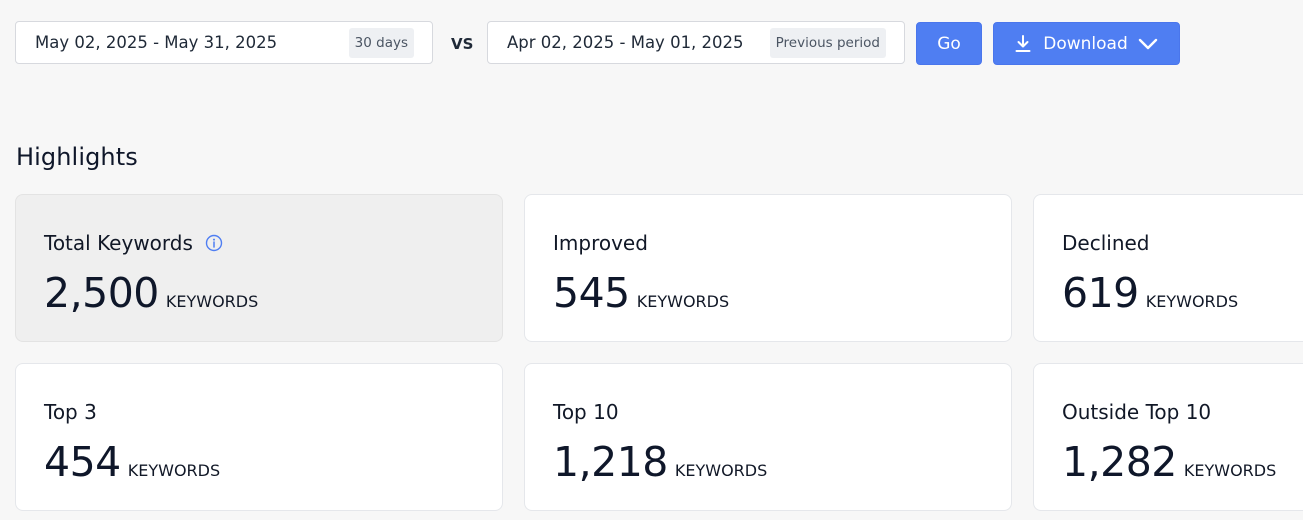 Image resolution: width=1303 pixels, height=520 pixels. I want to click on declined-keywords-card: Declined 619 KEYWORDS, so click(1168, 268).